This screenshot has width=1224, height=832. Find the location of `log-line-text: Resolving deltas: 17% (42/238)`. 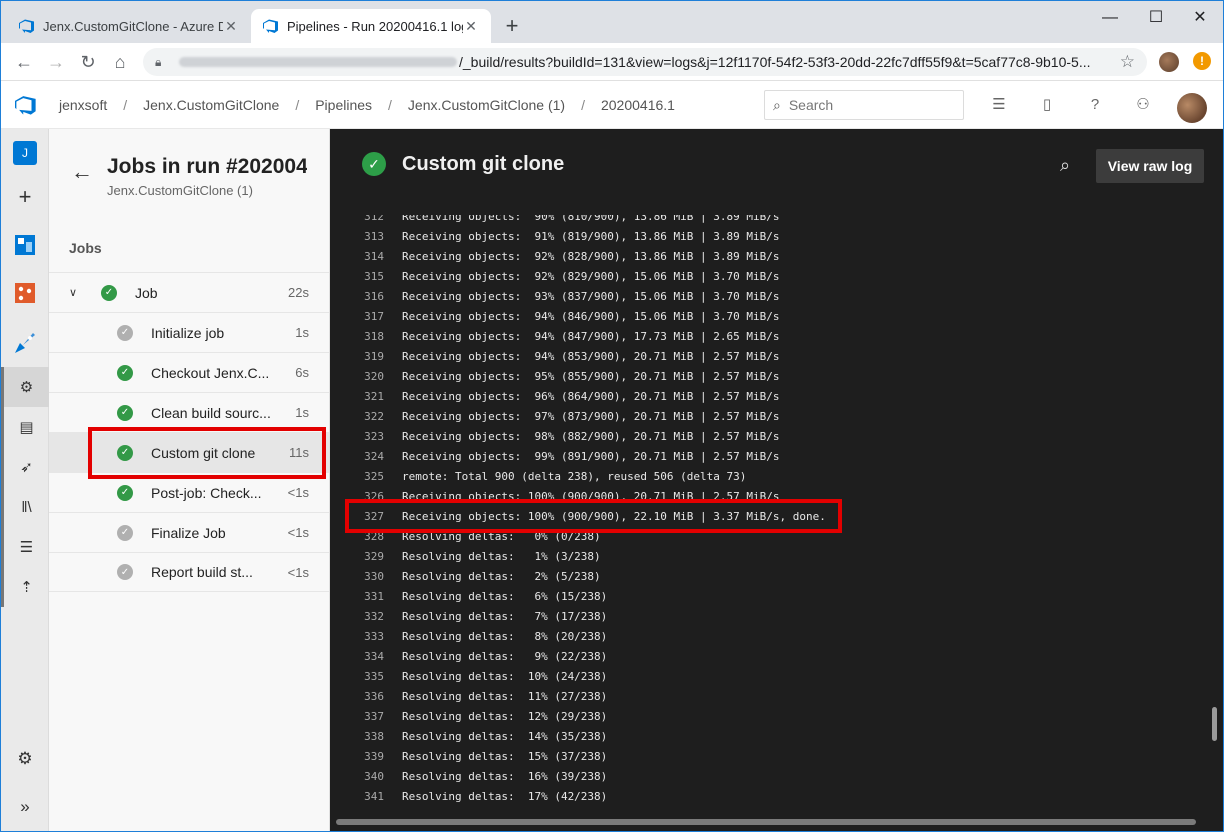

log-line-text: Resolving deltas: 17% (42/238) is located at coordinates (505, 796).